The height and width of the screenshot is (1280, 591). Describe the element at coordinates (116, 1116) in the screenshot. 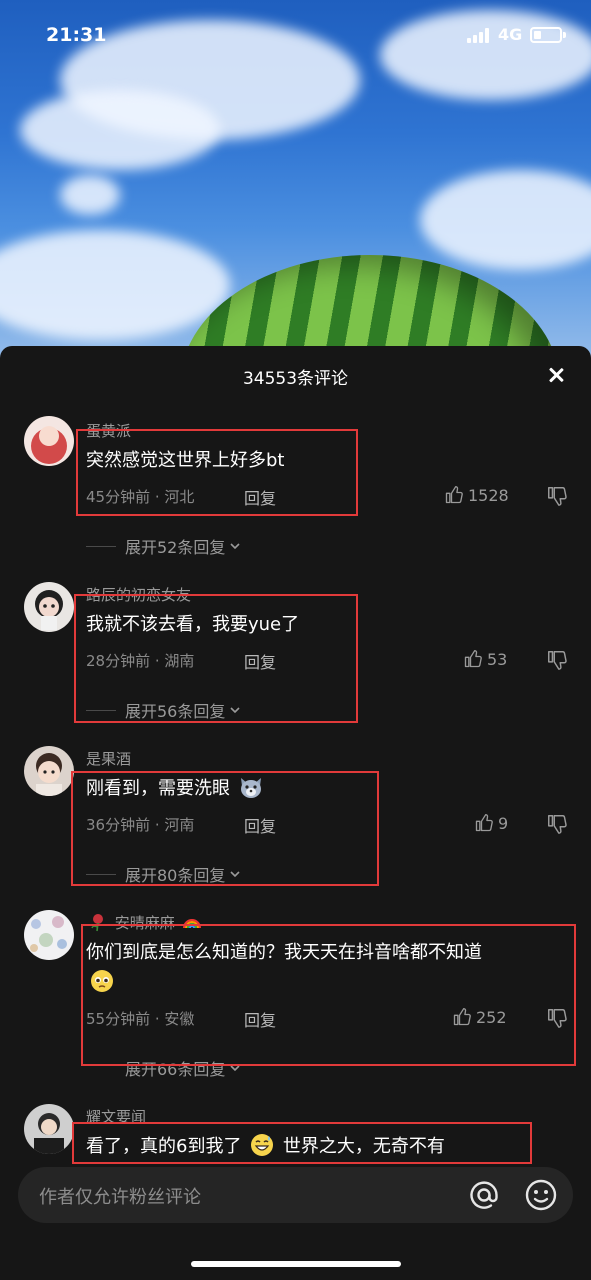

I see `comment-username: 耀文要闻` at that location.